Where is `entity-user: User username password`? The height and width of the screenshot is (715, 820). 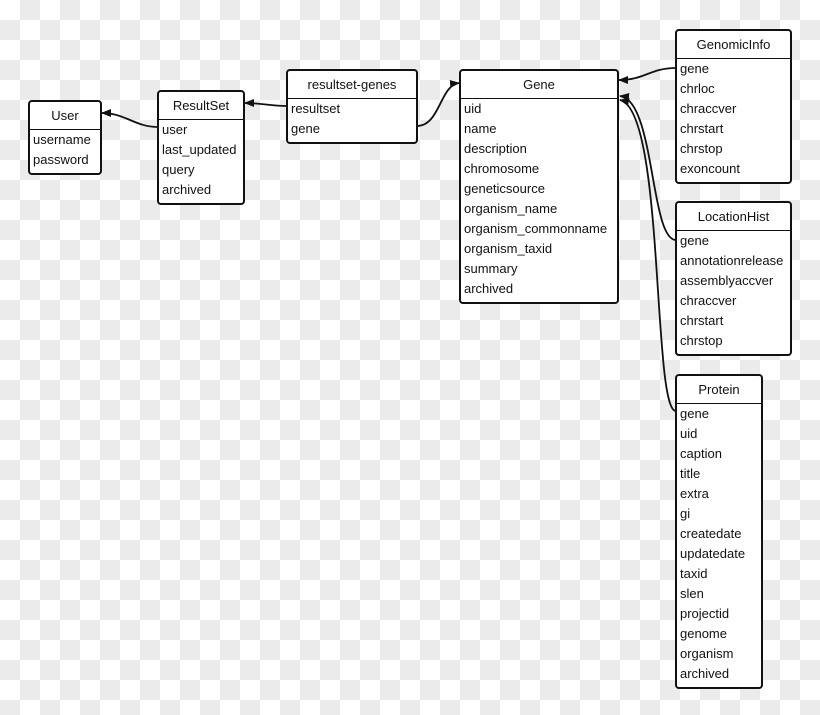 entity-user: User username password is located at coordinates (65, 137).